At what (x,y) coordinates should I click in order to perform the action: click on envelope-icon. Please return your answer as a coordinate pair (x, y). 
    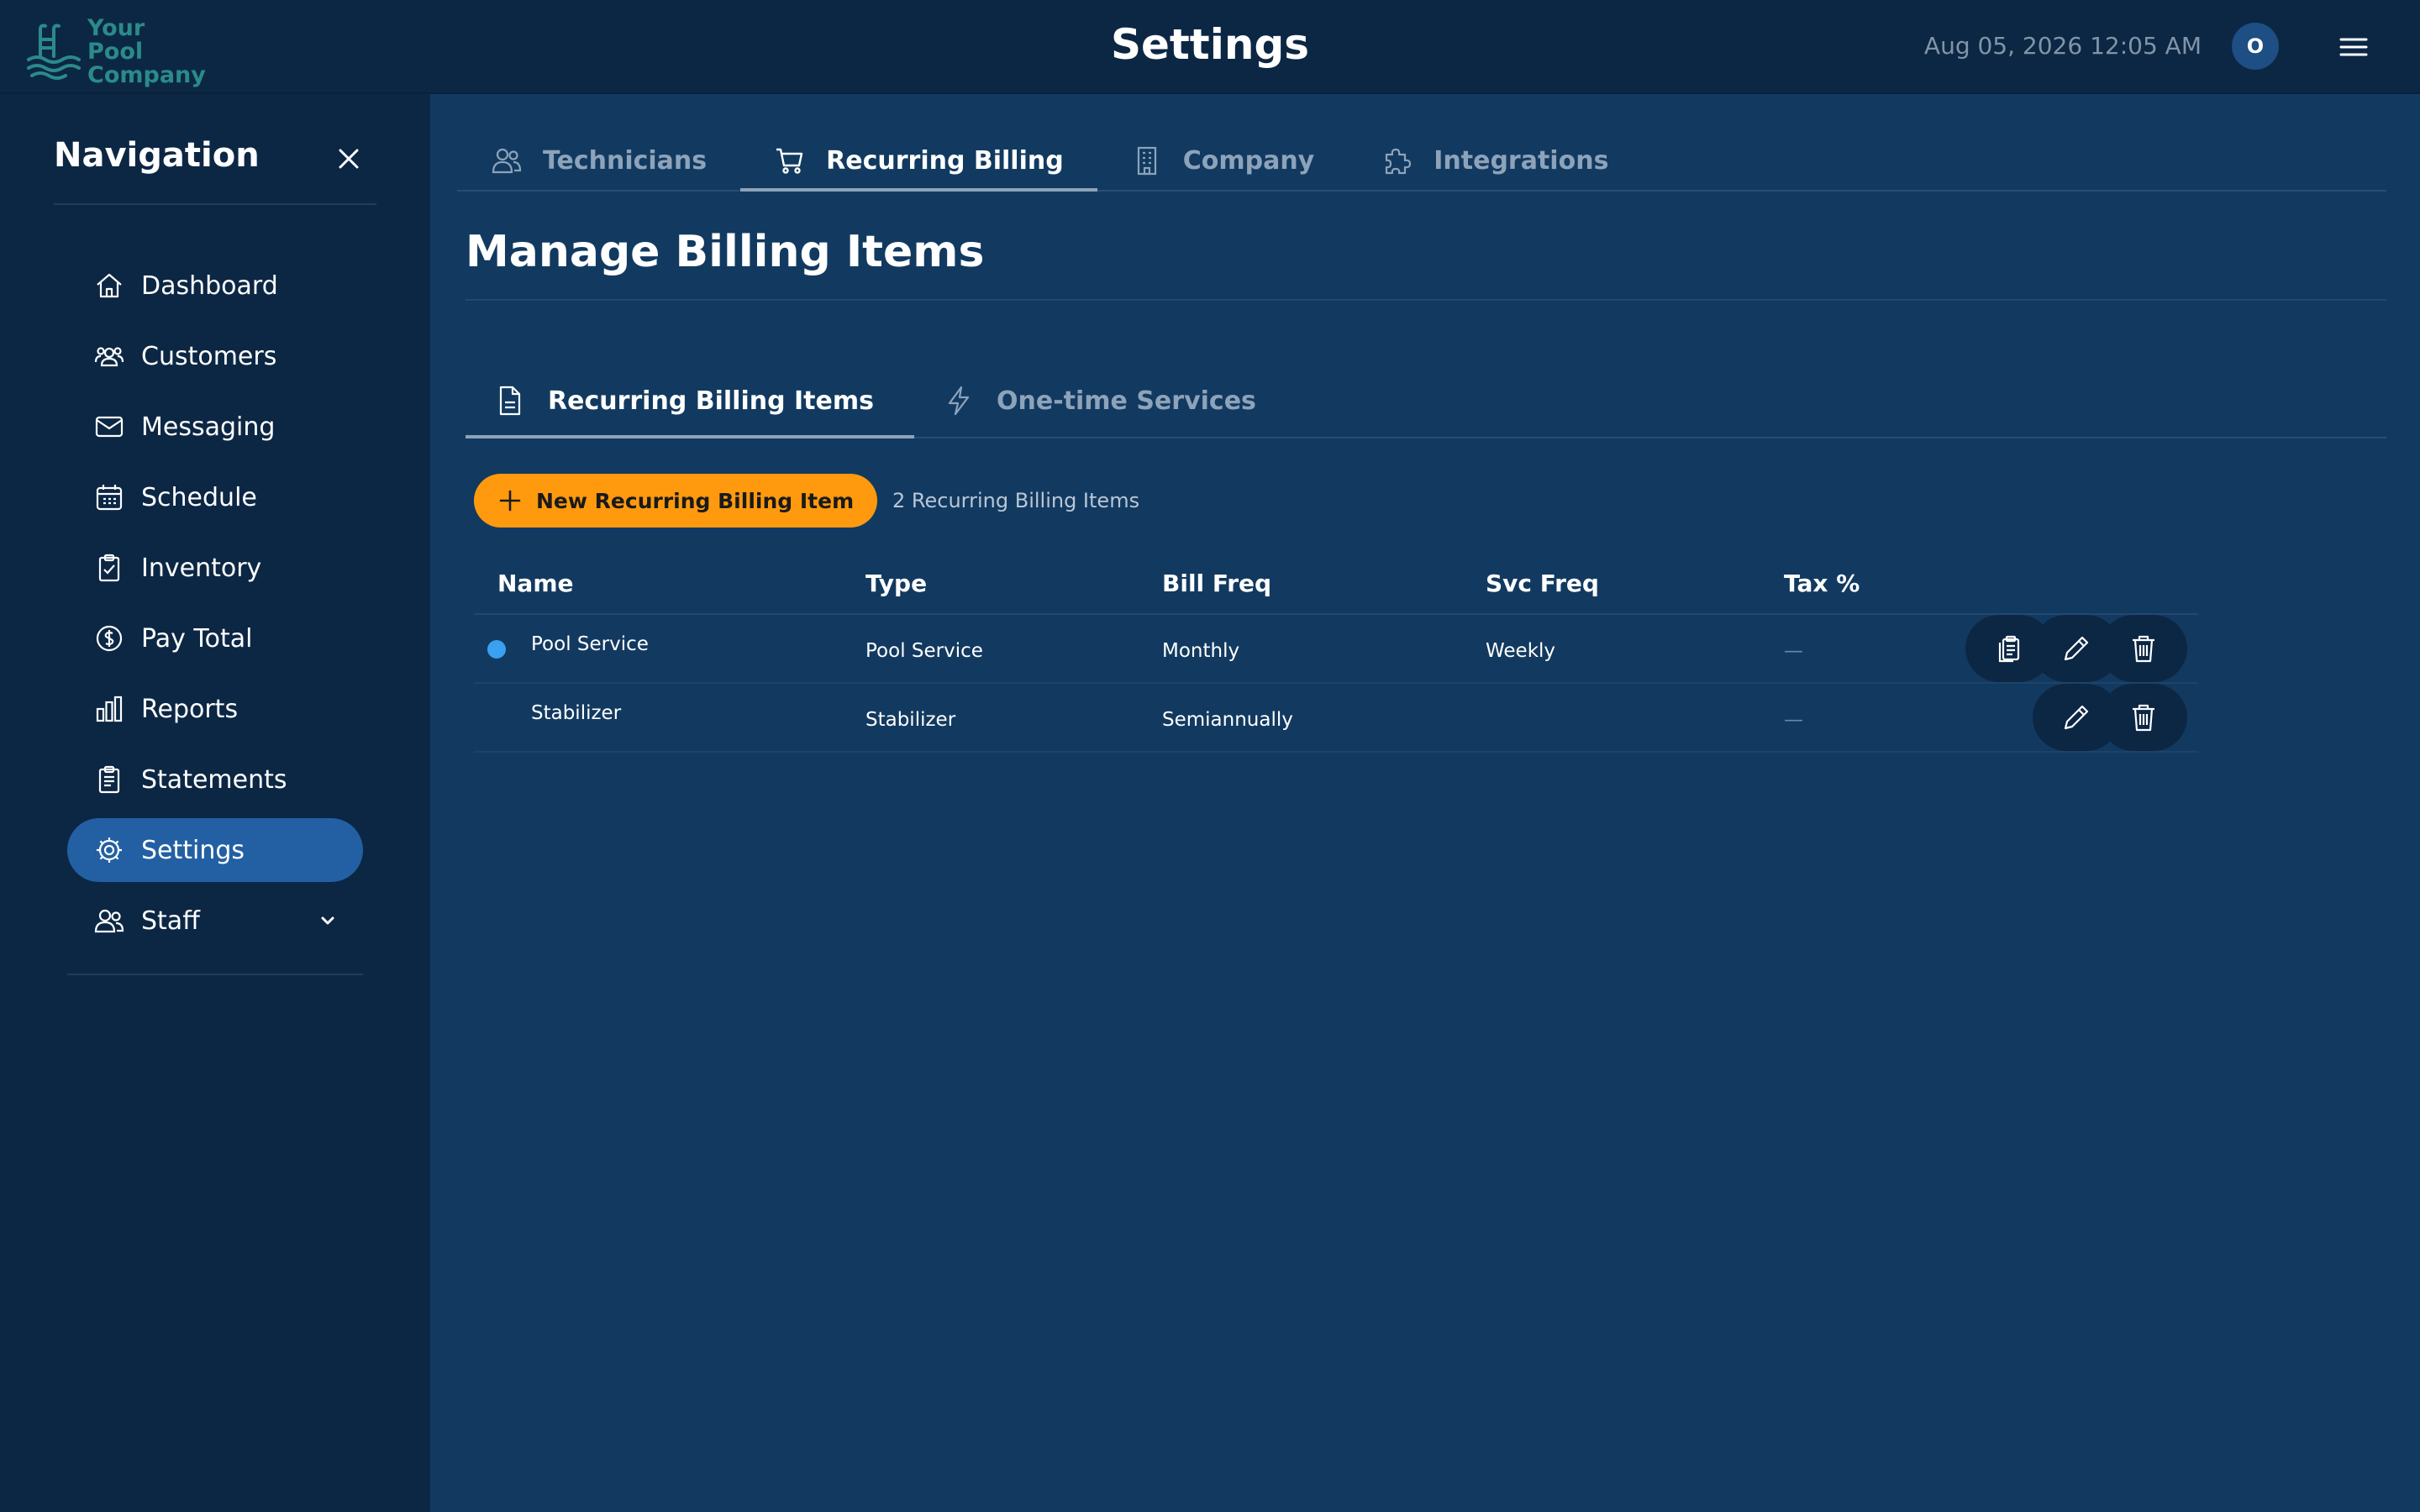
    Looking at the image, I should click on (109, 427).